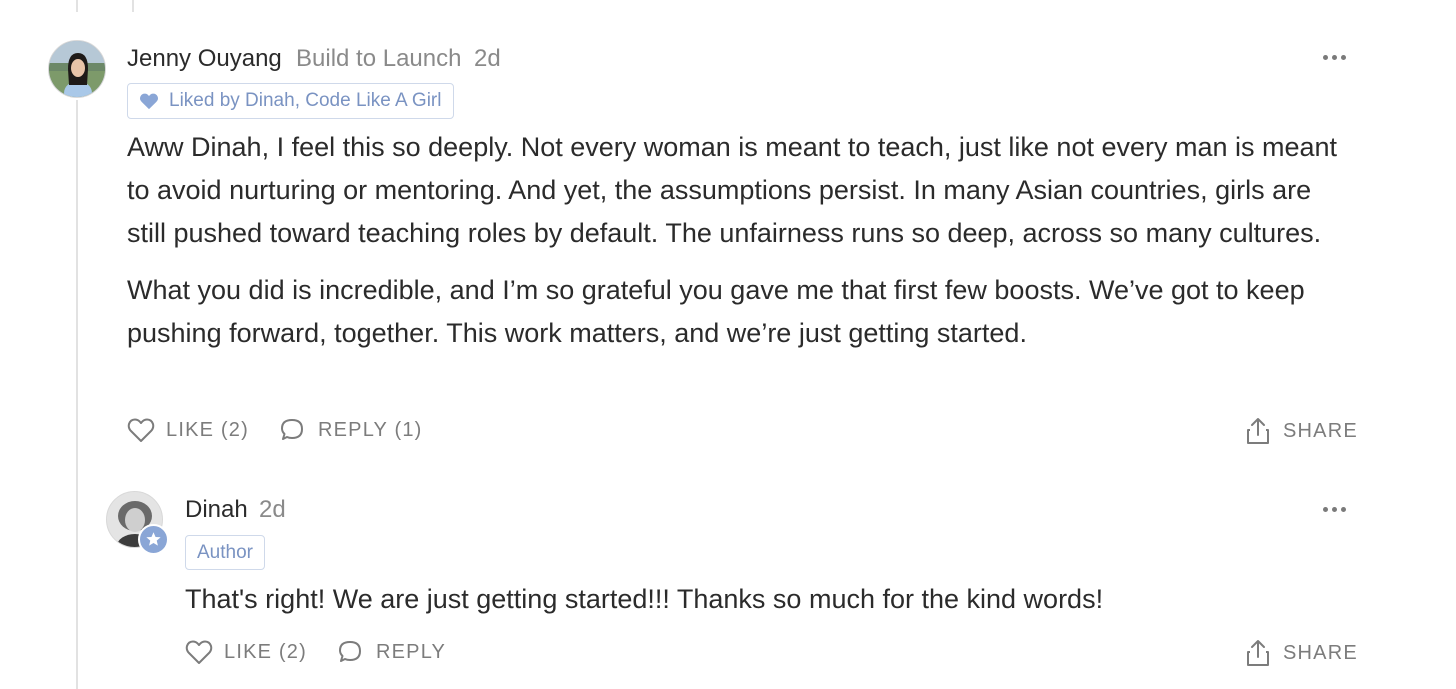  I want to click on star-icon, so click(153, 539).